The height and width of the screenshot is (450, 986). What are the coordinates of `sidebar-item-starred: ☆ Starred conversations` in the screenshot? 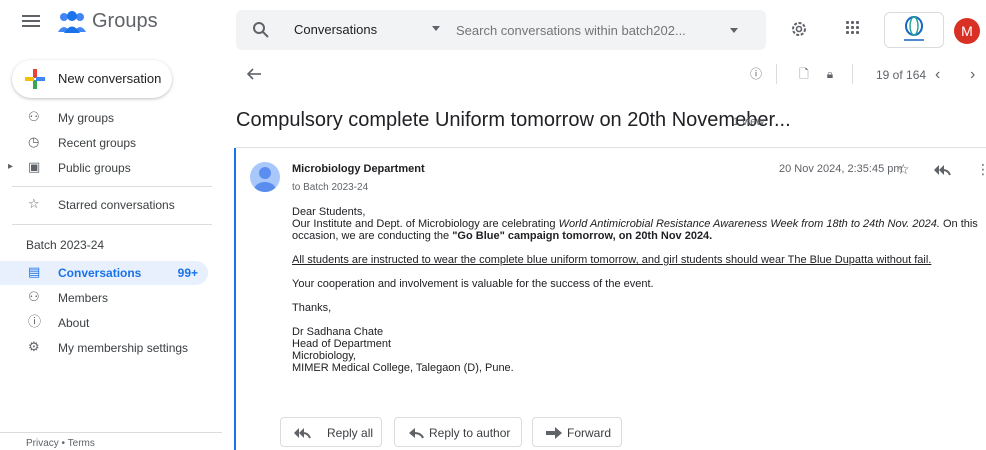 It's located at (105, 205).